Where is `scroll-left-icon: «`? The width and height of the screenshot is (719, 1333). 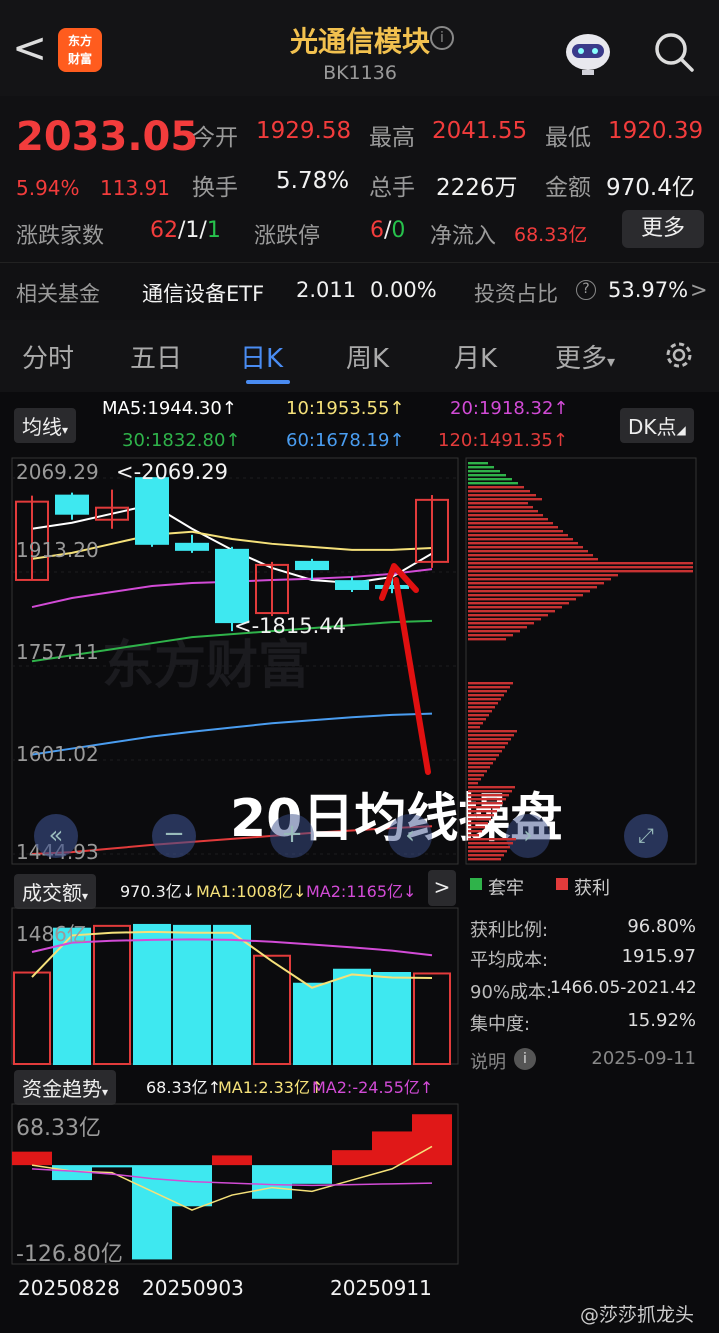 scroll-left-icon: « is located at coordinates (56, 836).